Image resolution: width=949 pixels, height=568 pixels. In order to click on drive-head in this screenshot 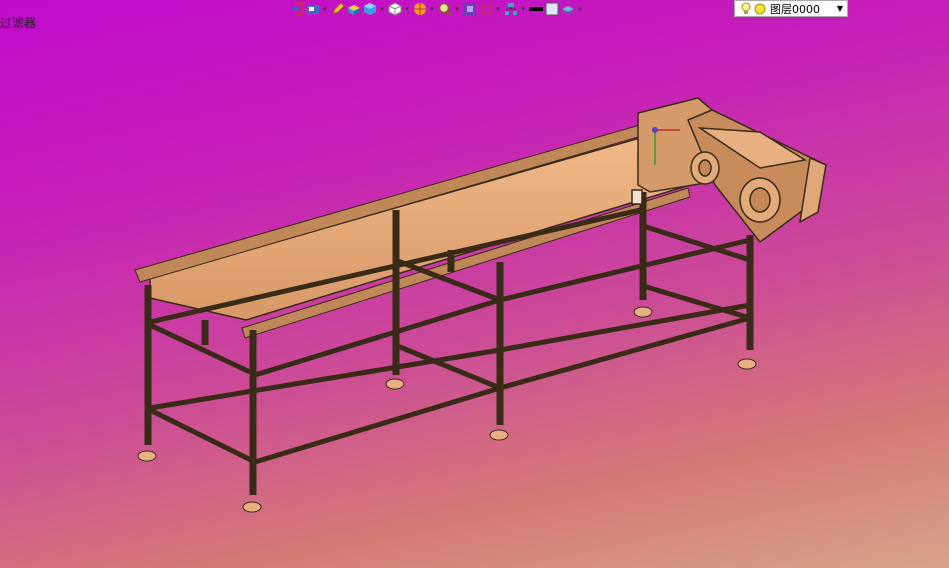, I will do `click(729, 170)`.